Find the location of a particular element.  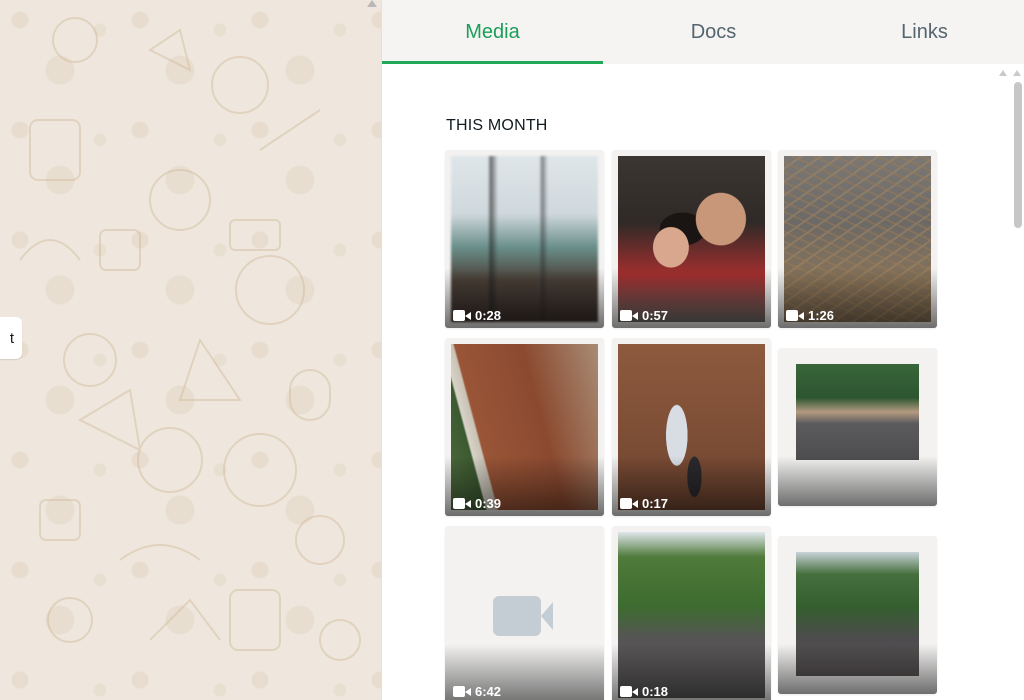

video-duration: 0:28 is located at coordinates (477, 315).